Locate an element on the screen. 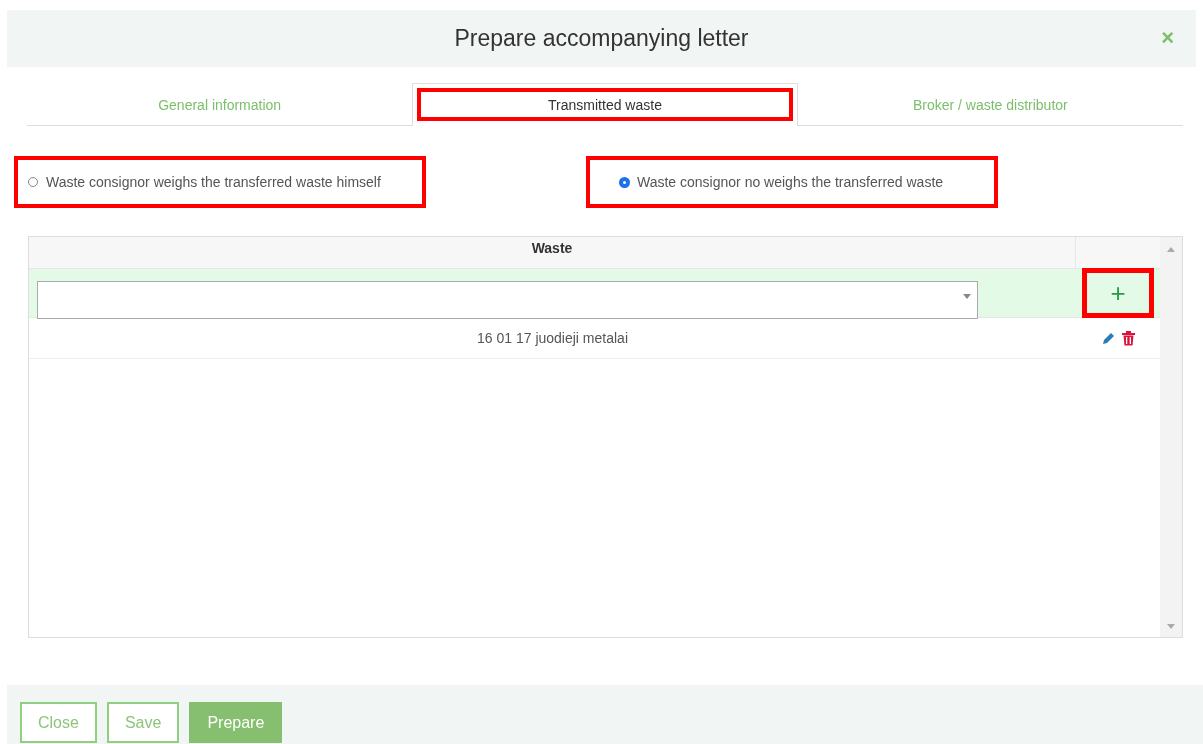 This screenshot has height=744, width=1203. table-cell-text: 16 01 17 juodieji metalai is located at coordinates (552, 338).